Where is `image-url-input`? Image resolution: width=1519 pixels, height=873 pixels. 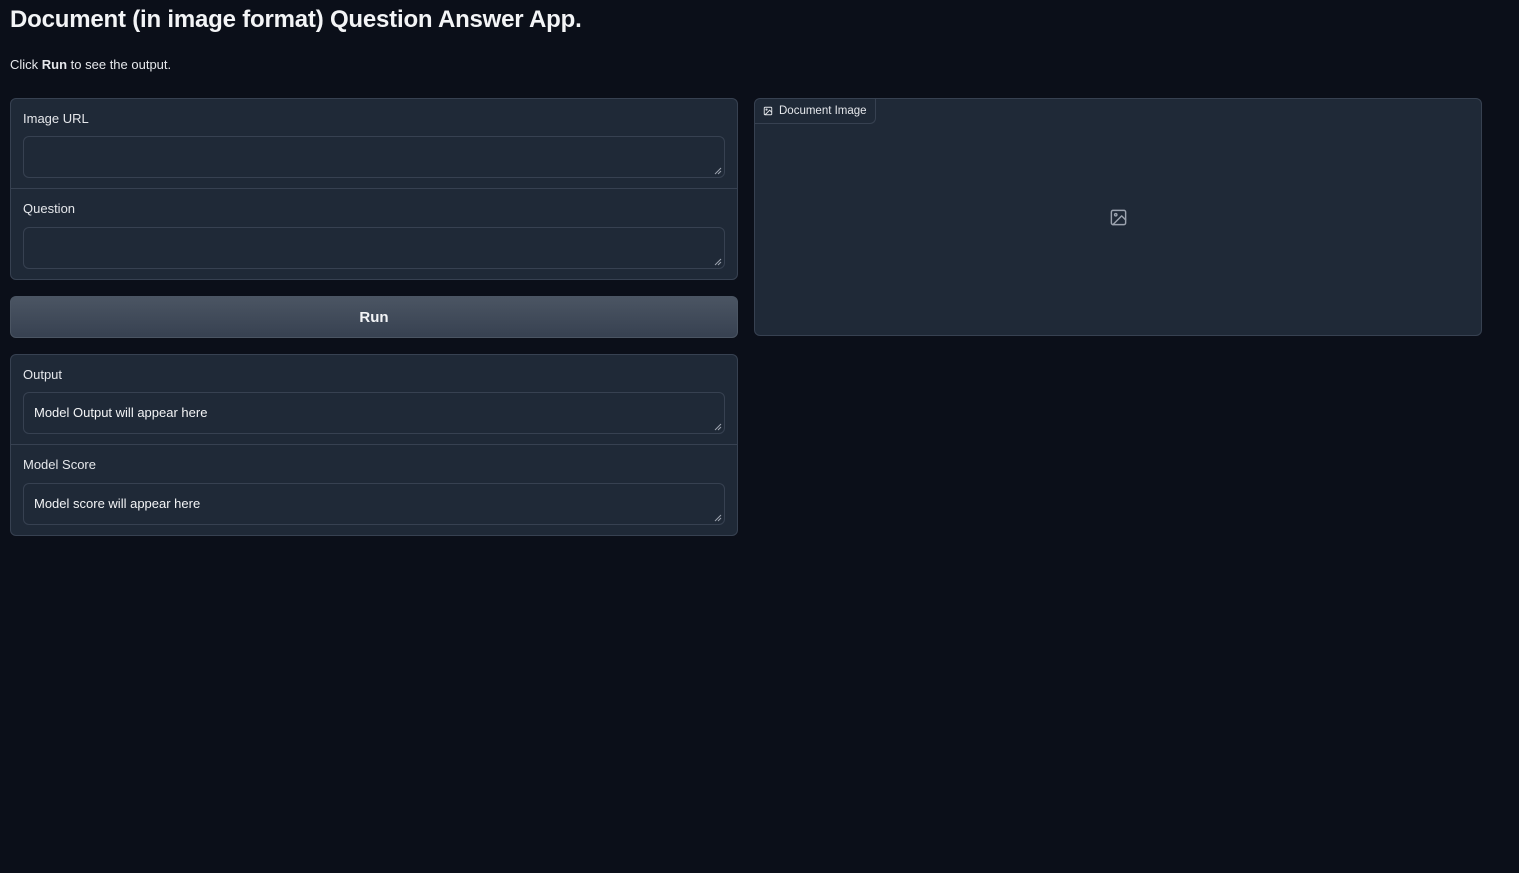
image-url-input is located at coordinates (374, 157).